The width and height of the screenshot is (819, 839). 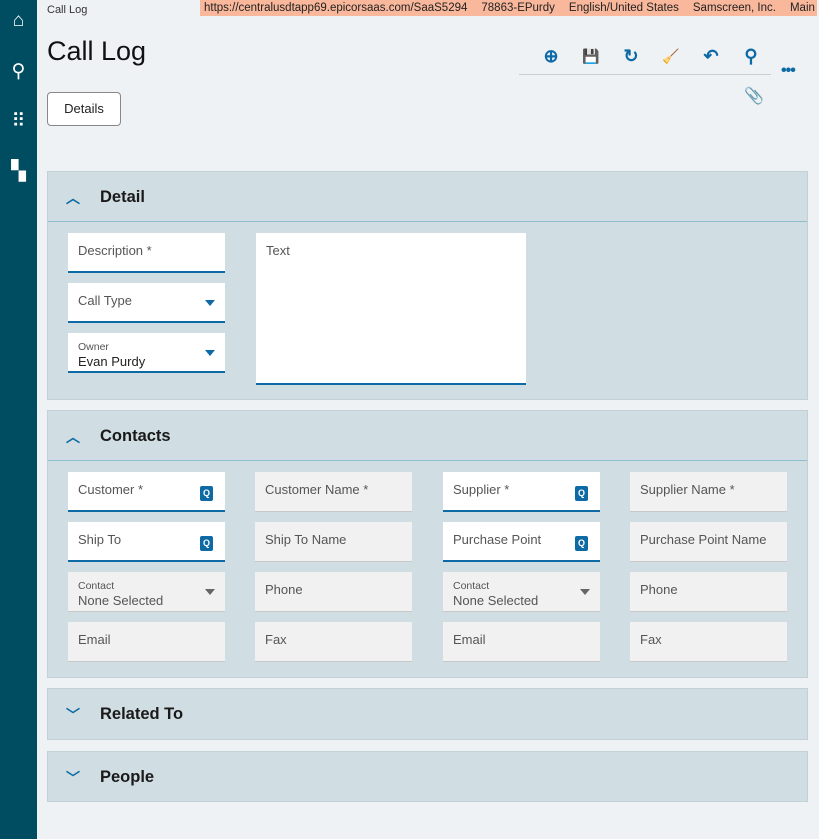 I want to click on env-plant: Main Plant, so click(x=804, y=8).